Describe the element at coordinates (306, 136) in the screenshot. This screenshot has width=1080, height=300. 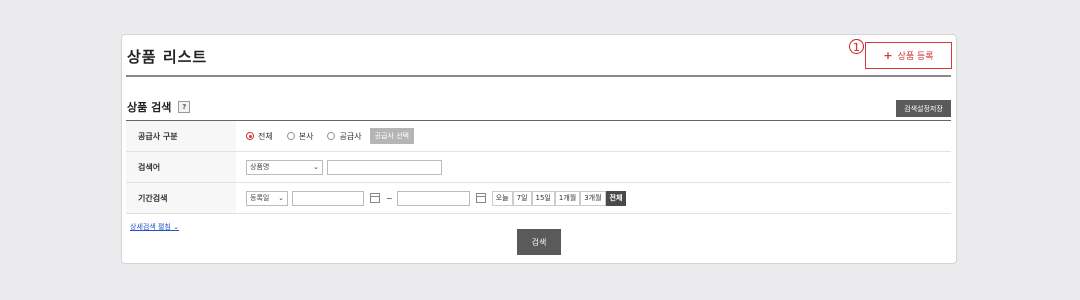
I see `radio-headquarters-label: 본사` at that location.